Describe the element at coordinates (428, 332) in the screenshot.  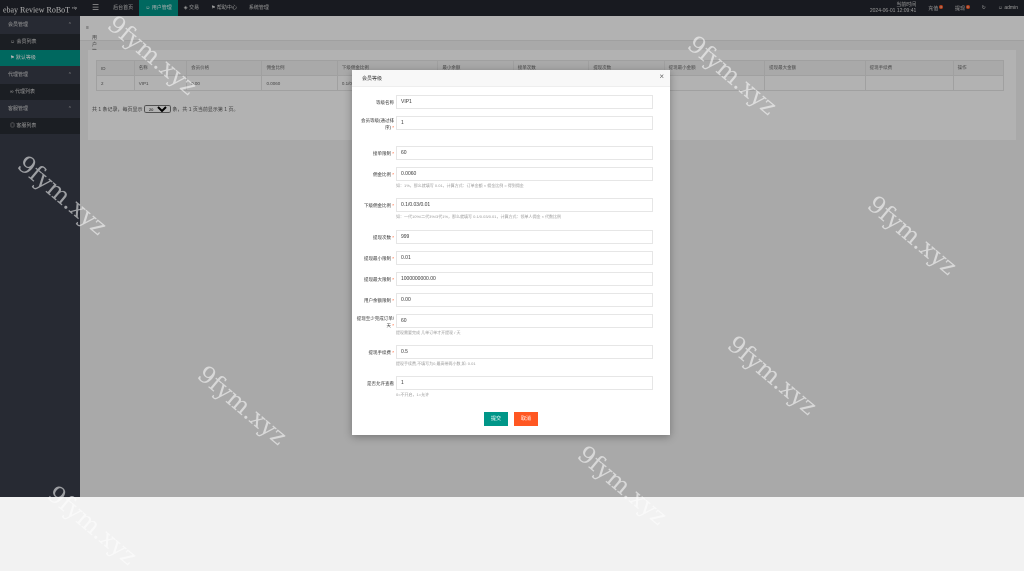
I see `min-orders-per-day-hint: 提现需要完成 几单订单才开提现 / 天` at that location.